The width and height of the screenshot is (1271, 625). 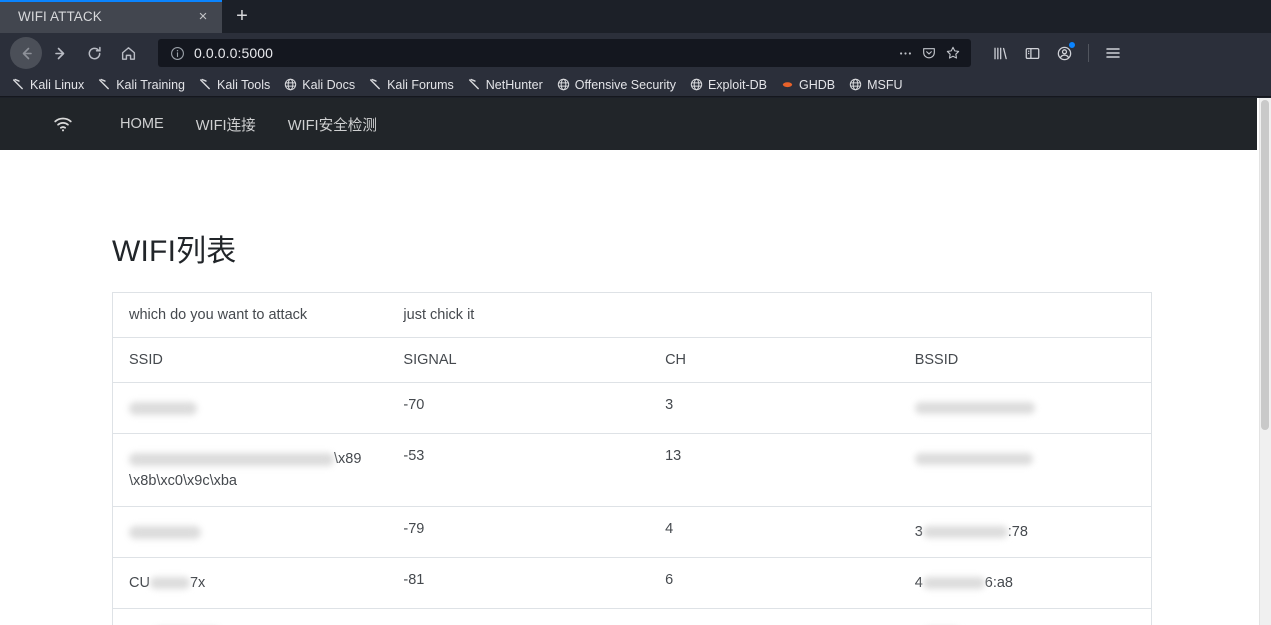 I want to click on table-row: CU 7x -81 6 4 6:a8, so click(x=632, y=583).